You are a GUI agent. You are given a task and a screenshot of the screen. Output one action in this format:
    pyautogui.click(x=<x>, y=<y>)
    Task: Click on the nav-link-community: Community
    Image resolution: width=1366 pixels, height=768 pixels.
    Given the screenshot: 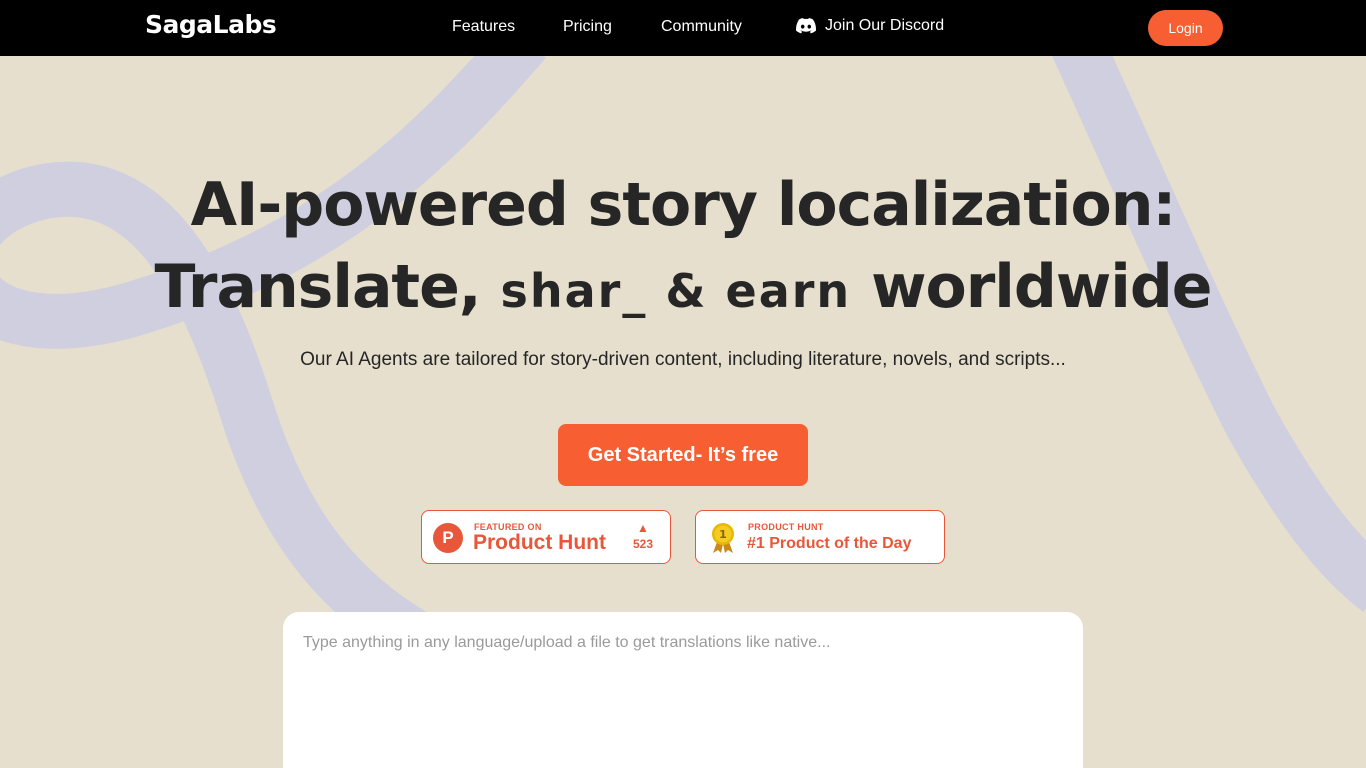 What is the action you would take?
    pyautogui.click(x=701, y=27)
    